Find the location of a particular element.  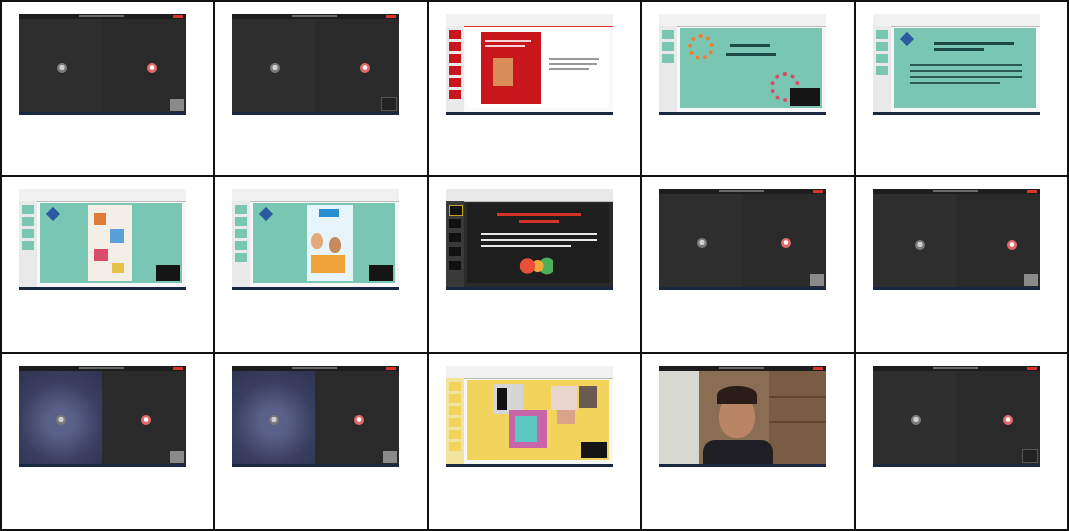

grid-cell-r1c3 is located at coordinates (534, 88).